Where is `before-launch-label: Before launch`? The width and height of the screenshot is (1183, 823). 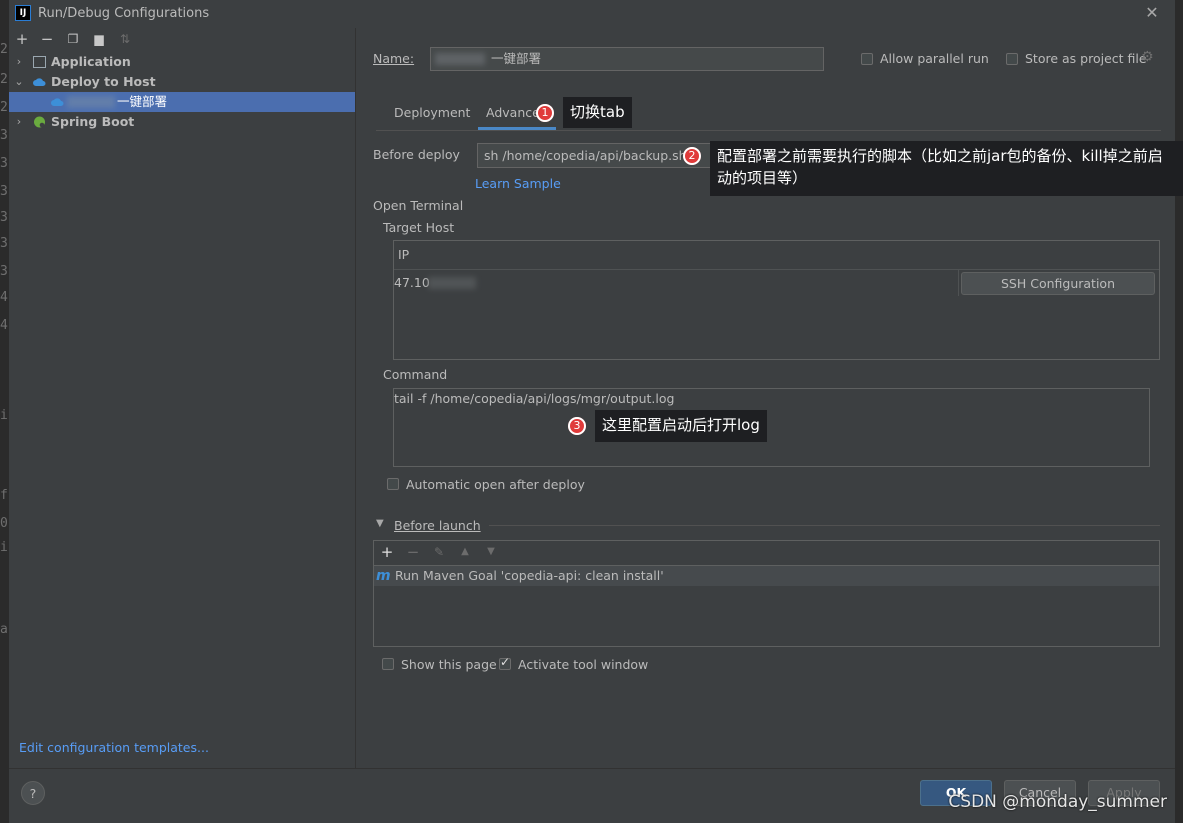
before-launch-label: Before launch is located at coordinates (437, 525).